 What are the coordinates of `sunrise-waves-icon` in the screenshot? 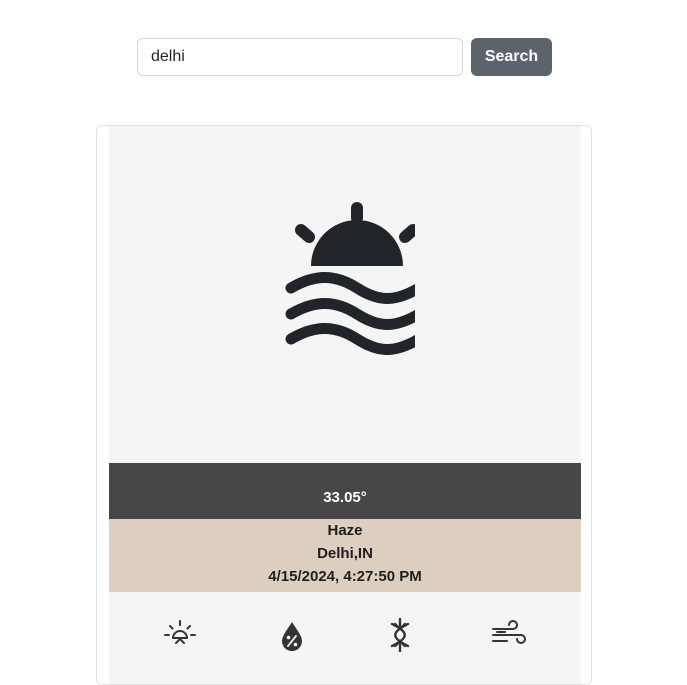 It's located at (350, 278).